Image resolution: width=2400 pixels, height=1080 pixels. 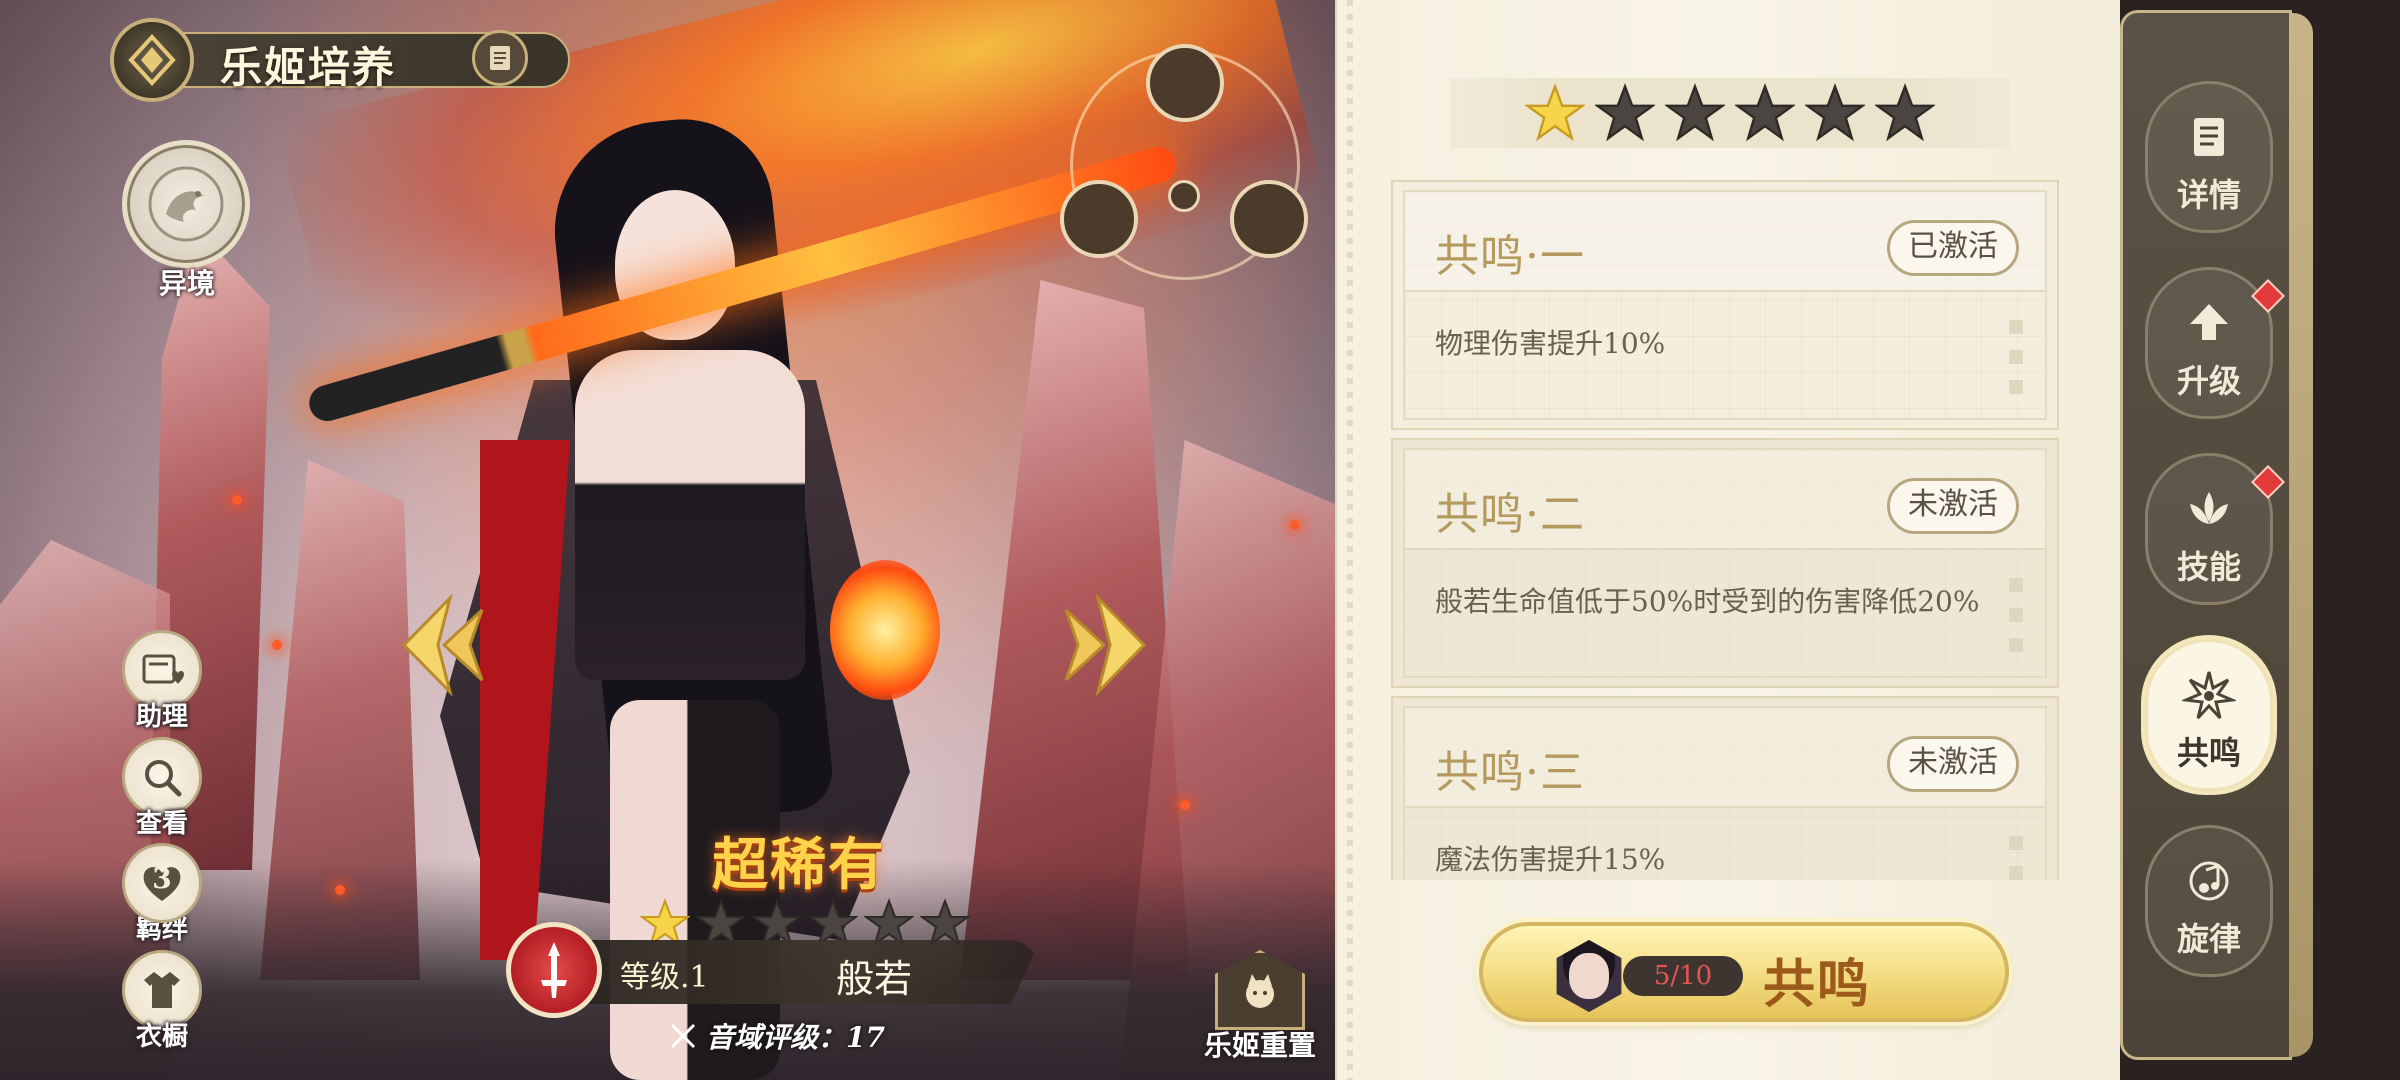 I want to click on chevron-right-icon, so click(x=1105, y=645).